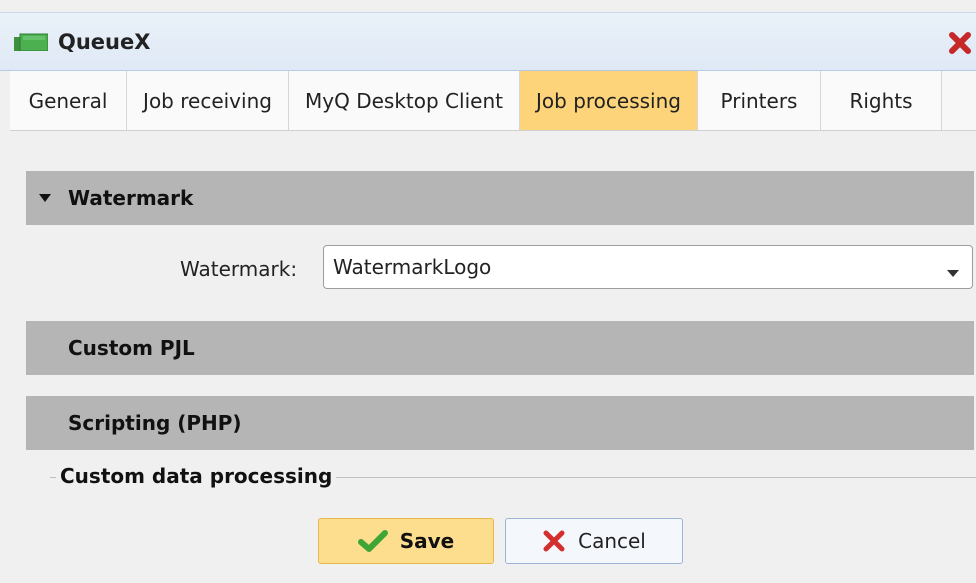 The width and height of the screenshot is (976, 583). I want to click on close-button, so click(958, 43).